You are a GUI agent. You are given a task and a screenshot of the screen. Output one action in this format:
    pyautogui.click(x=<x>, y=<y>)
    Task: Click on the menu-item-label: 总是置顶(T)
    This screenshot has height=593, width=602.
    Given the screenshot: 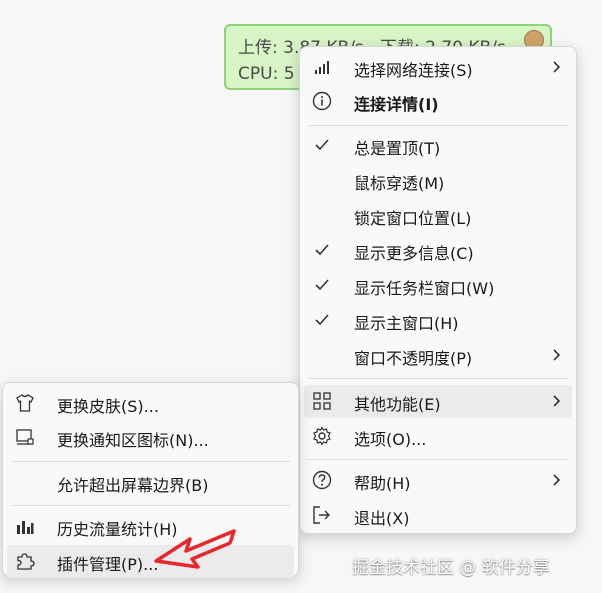 What is the action you would take?
    pyautogui.click(x=397, y=148)
    